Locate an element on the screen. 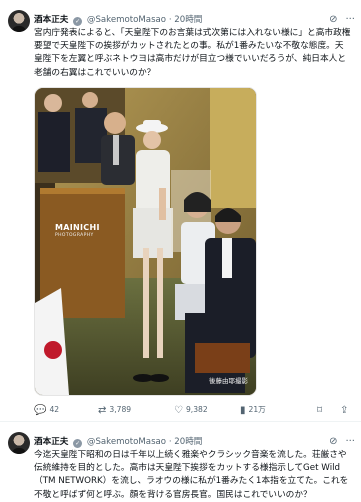 This screenshot has height=502, width=361. views-count: 21万 is located at coordinates (257, 409).